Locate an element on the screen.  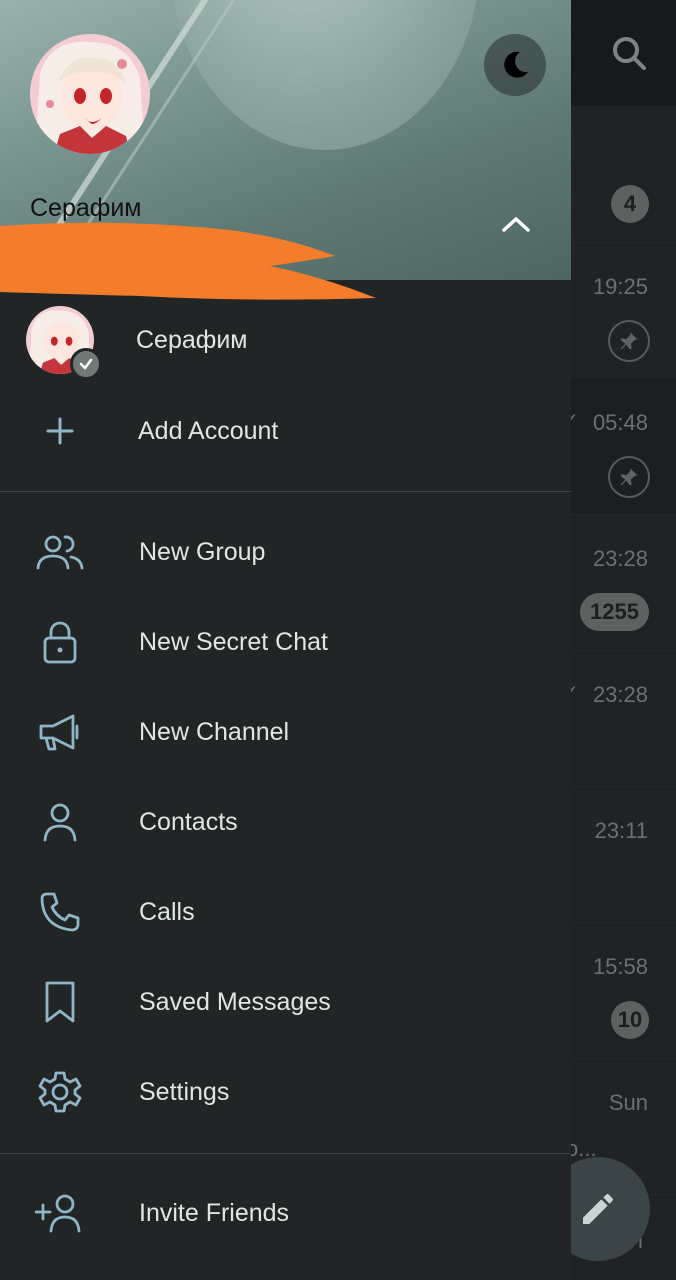
search-icon is located at coordinates (630, 54).